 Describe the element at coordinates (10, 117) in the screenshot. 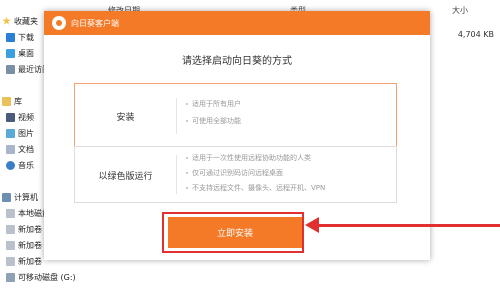

I see `video-library-icon` at that location.